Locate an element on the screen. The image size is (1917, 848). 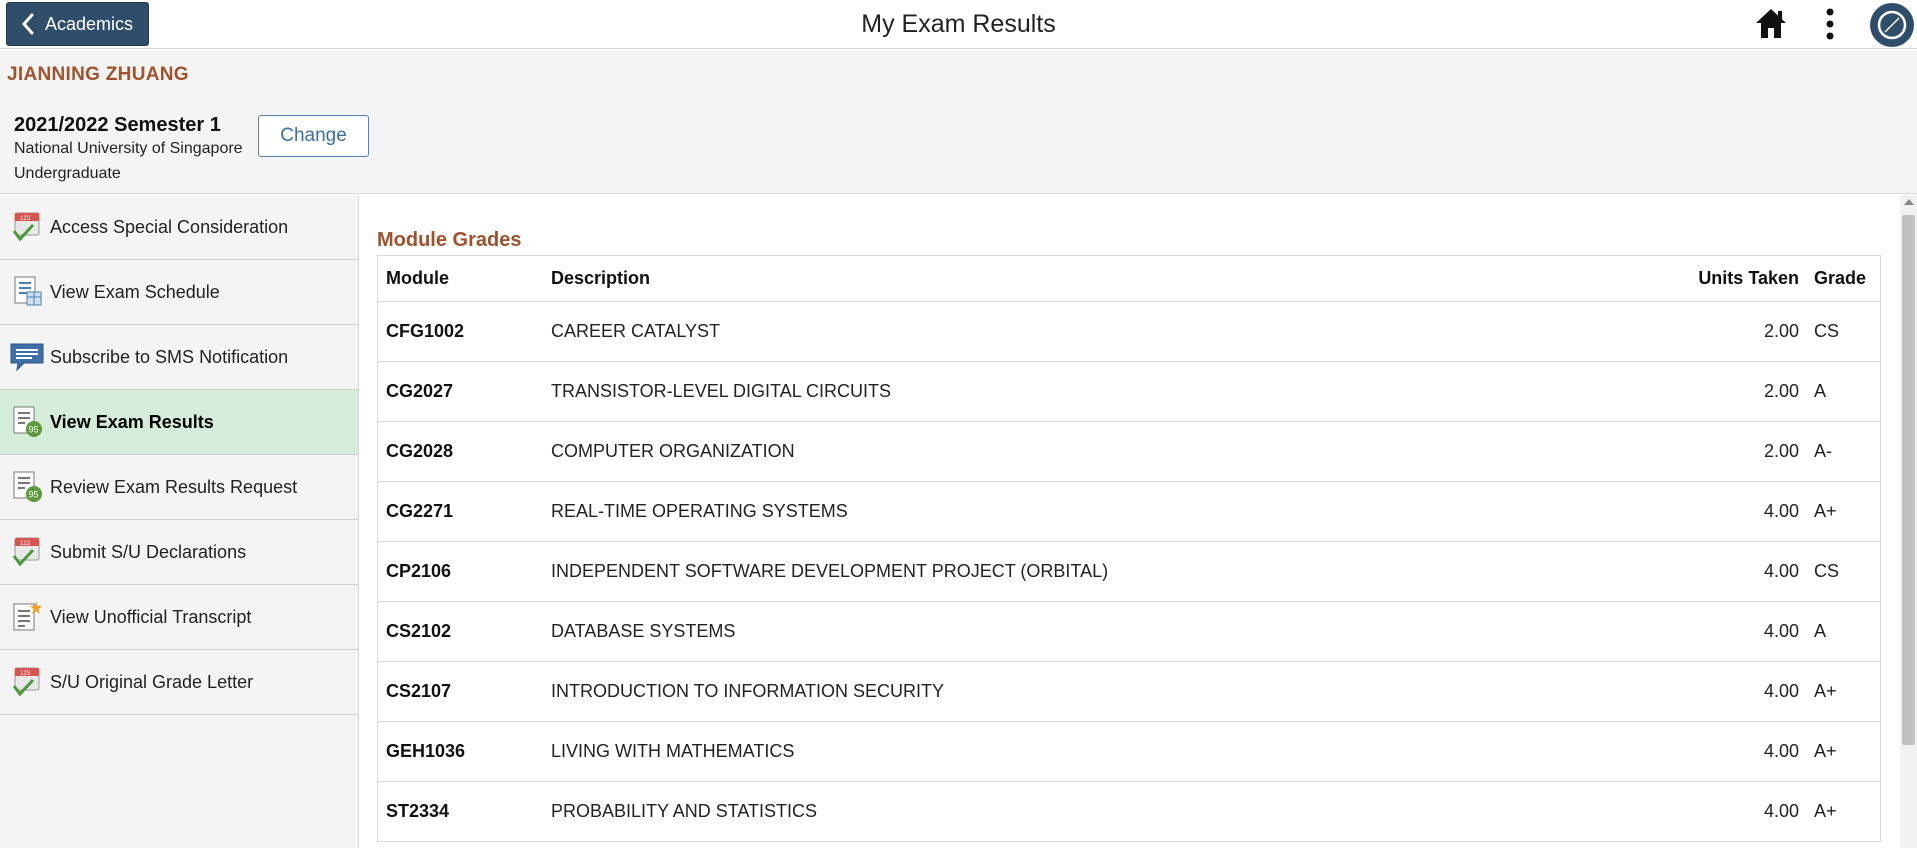
page-title: My Exam Results is located at coordinates (958, 24).